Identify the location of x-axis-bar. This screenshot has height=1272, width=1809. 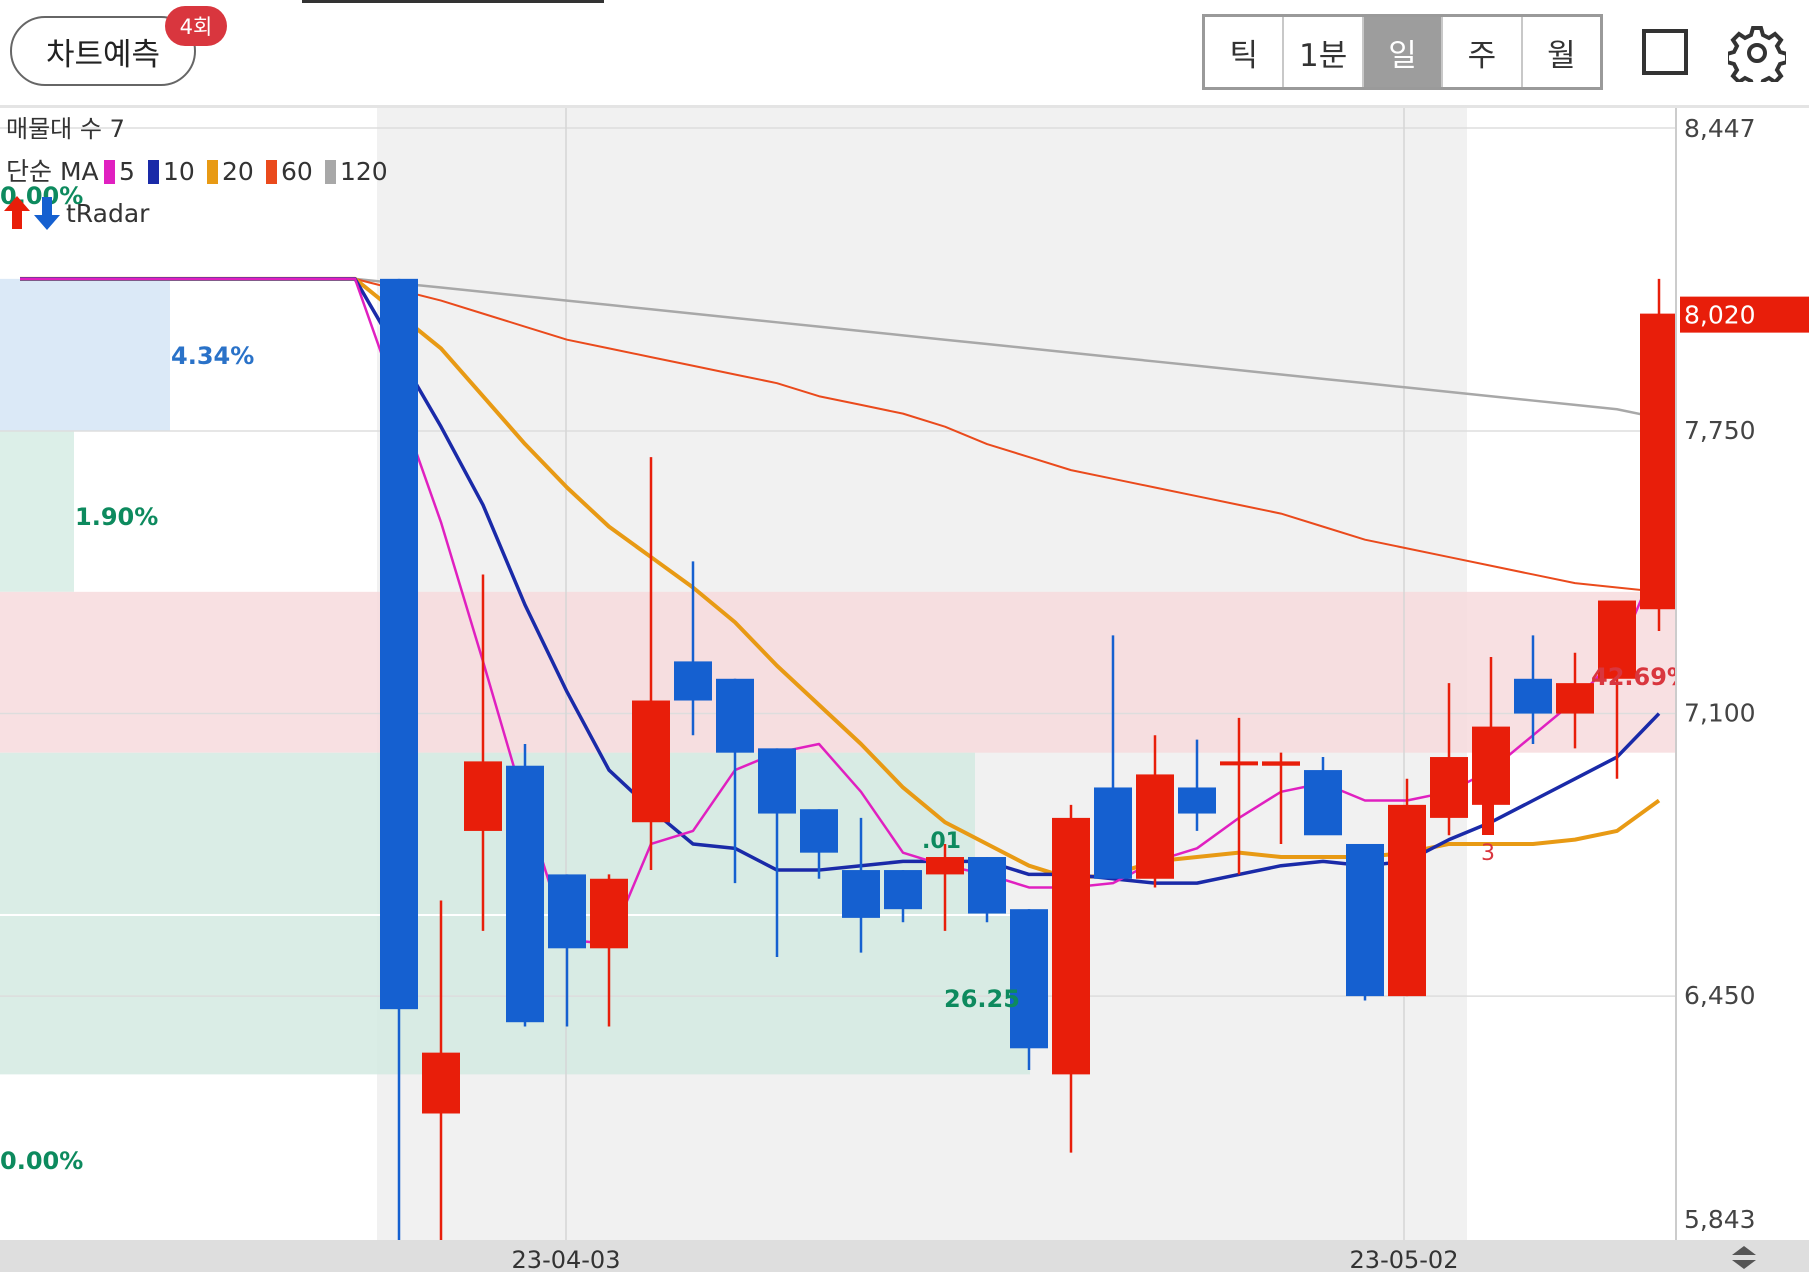
(904, 1256).